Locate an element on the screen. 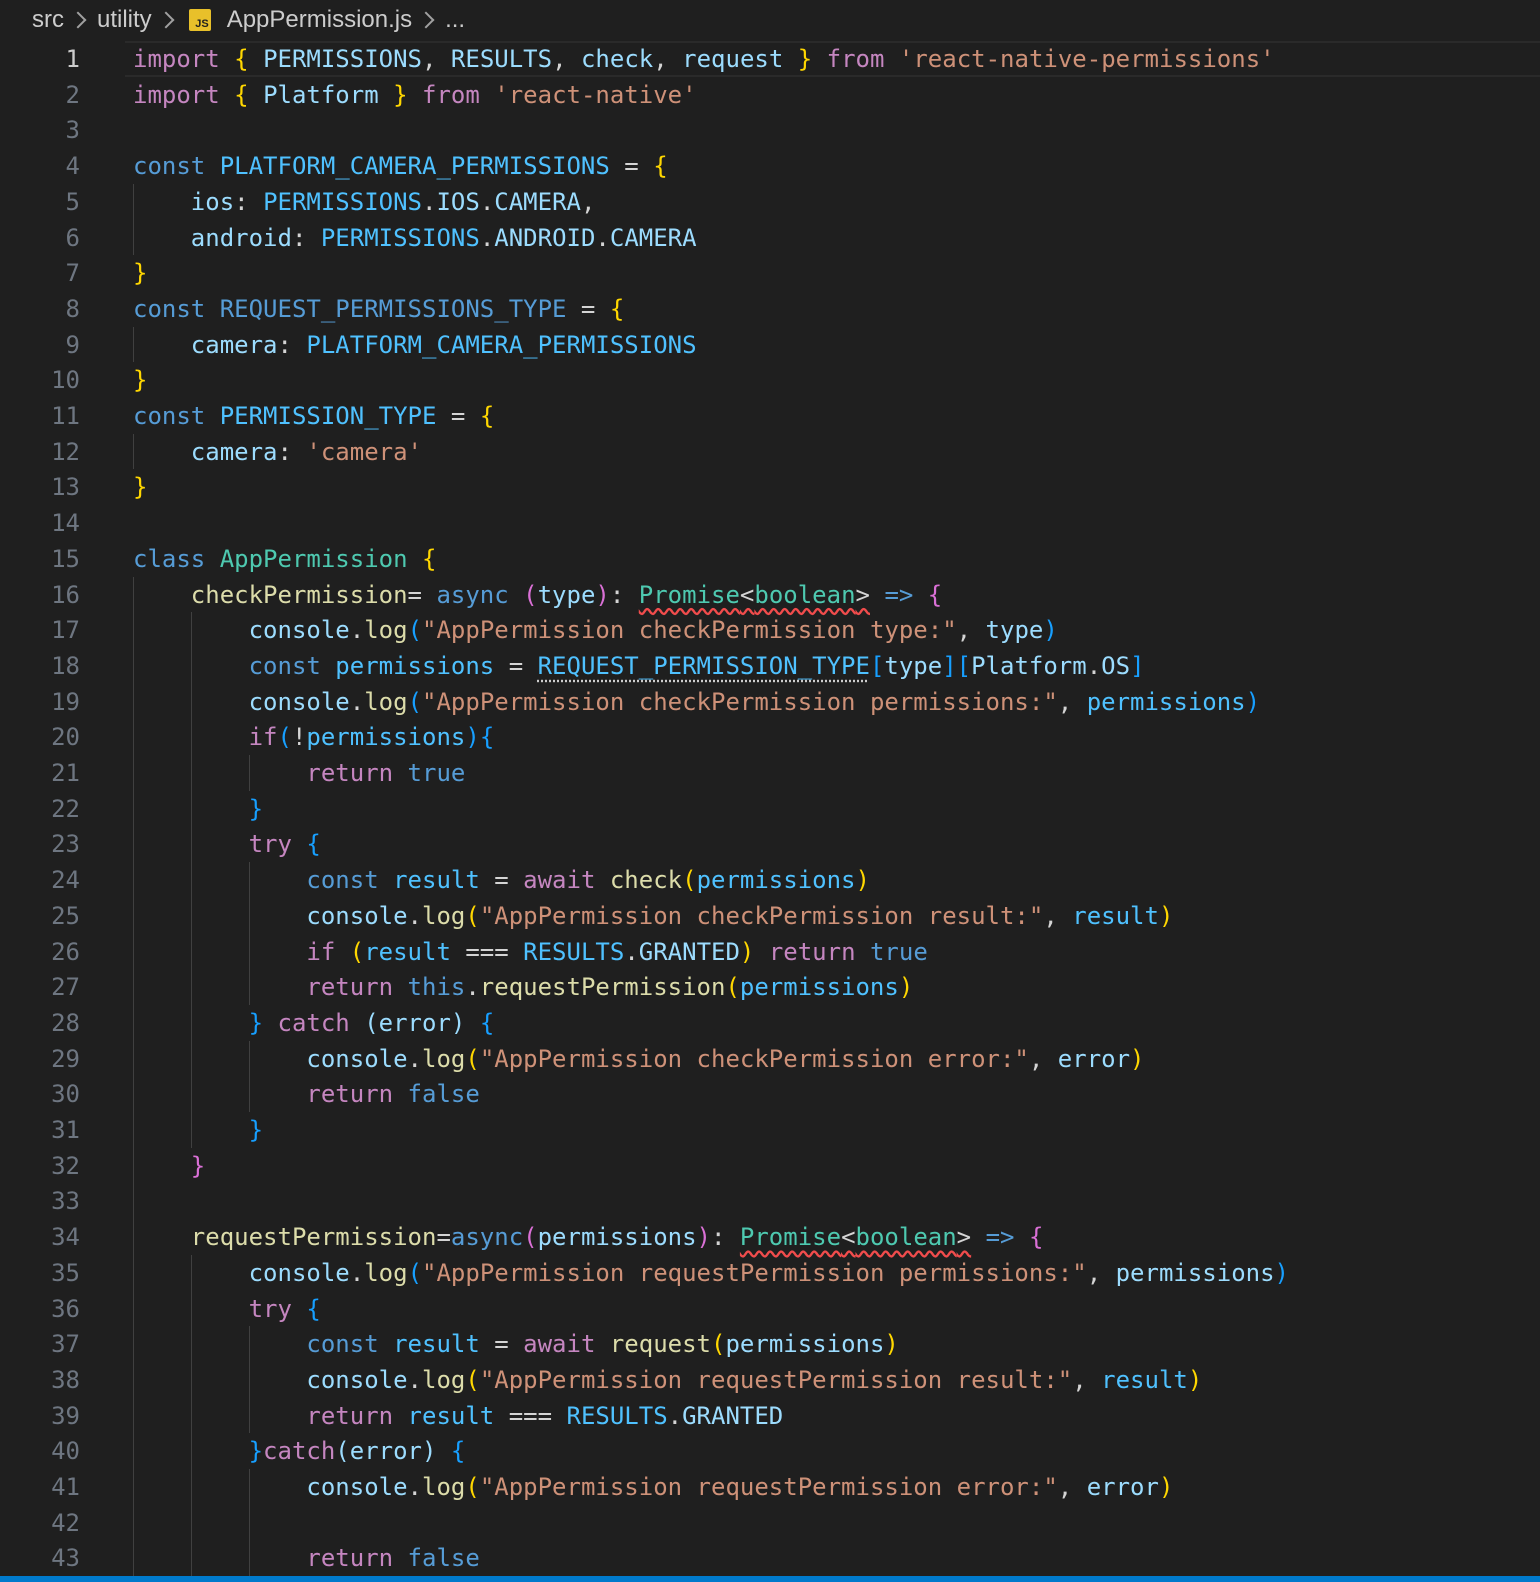  code-token: try is located at coordinates (270, 844).